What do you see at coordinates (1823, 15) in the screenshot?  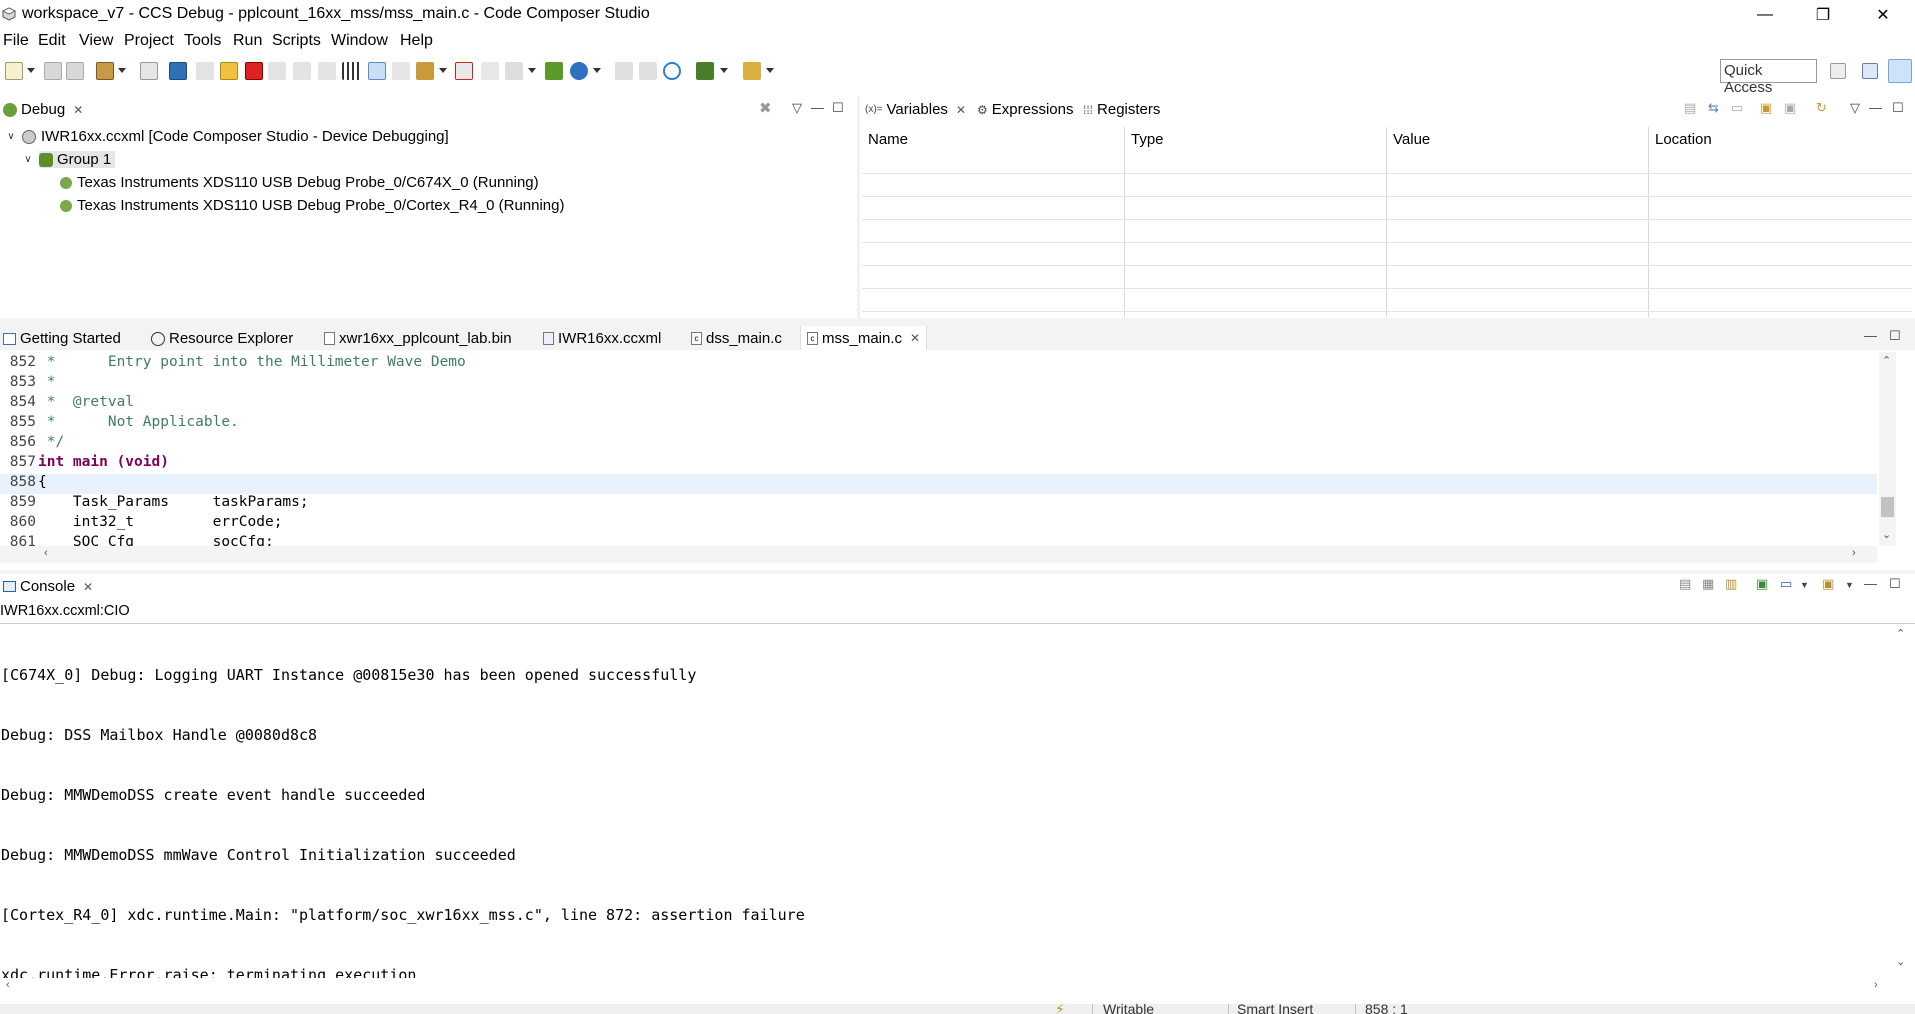 I see `restore-button: ❐` at bounding box center [1823, 15].